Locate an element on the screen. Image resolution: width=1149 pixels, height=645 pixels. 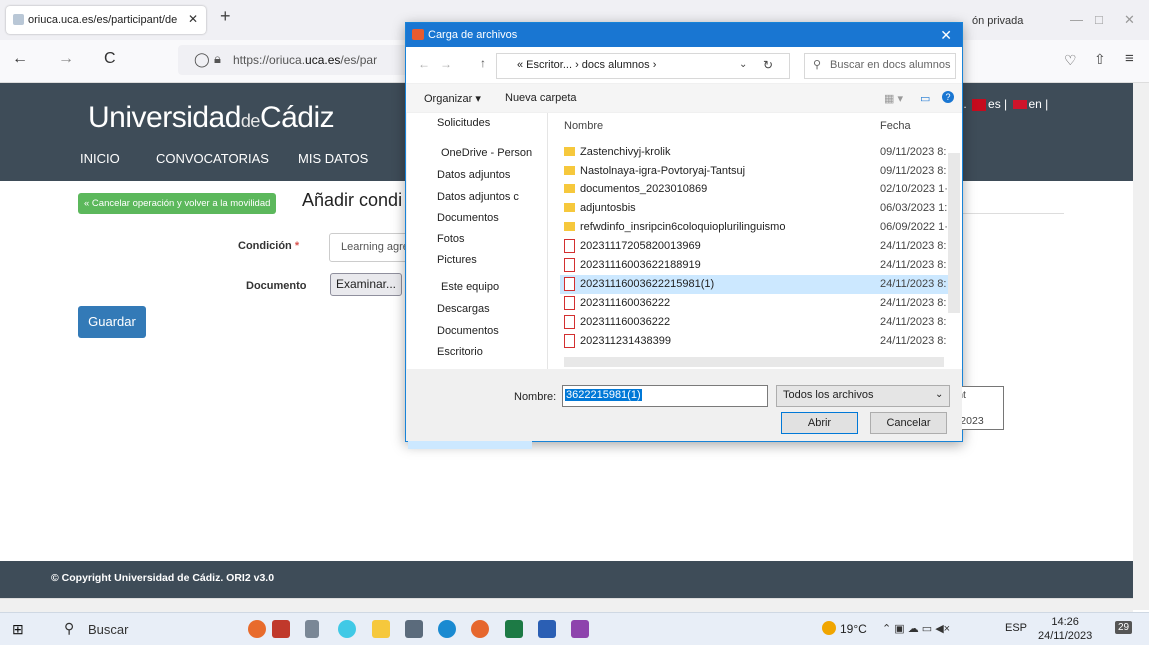
nav-datos-adjuntos-c: Datos adjuntos c is located at coordinates (492, 197).